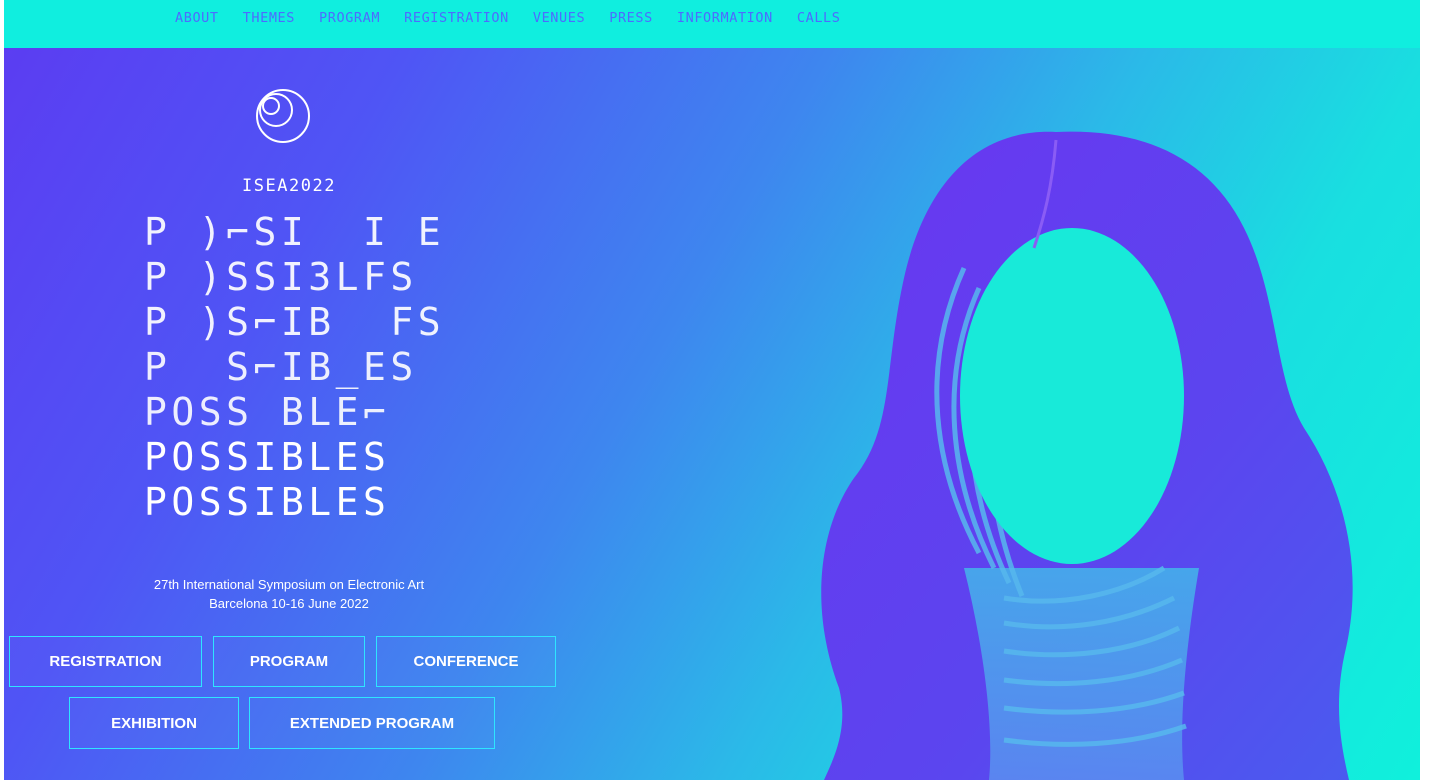 Image resolution: width=1429 pixels, height=780 pixels. What do you see at coordinates (154, 723) in the screenshot?
I see `exhibition-button: EXHIBITION` at bounding box center [154, 723].